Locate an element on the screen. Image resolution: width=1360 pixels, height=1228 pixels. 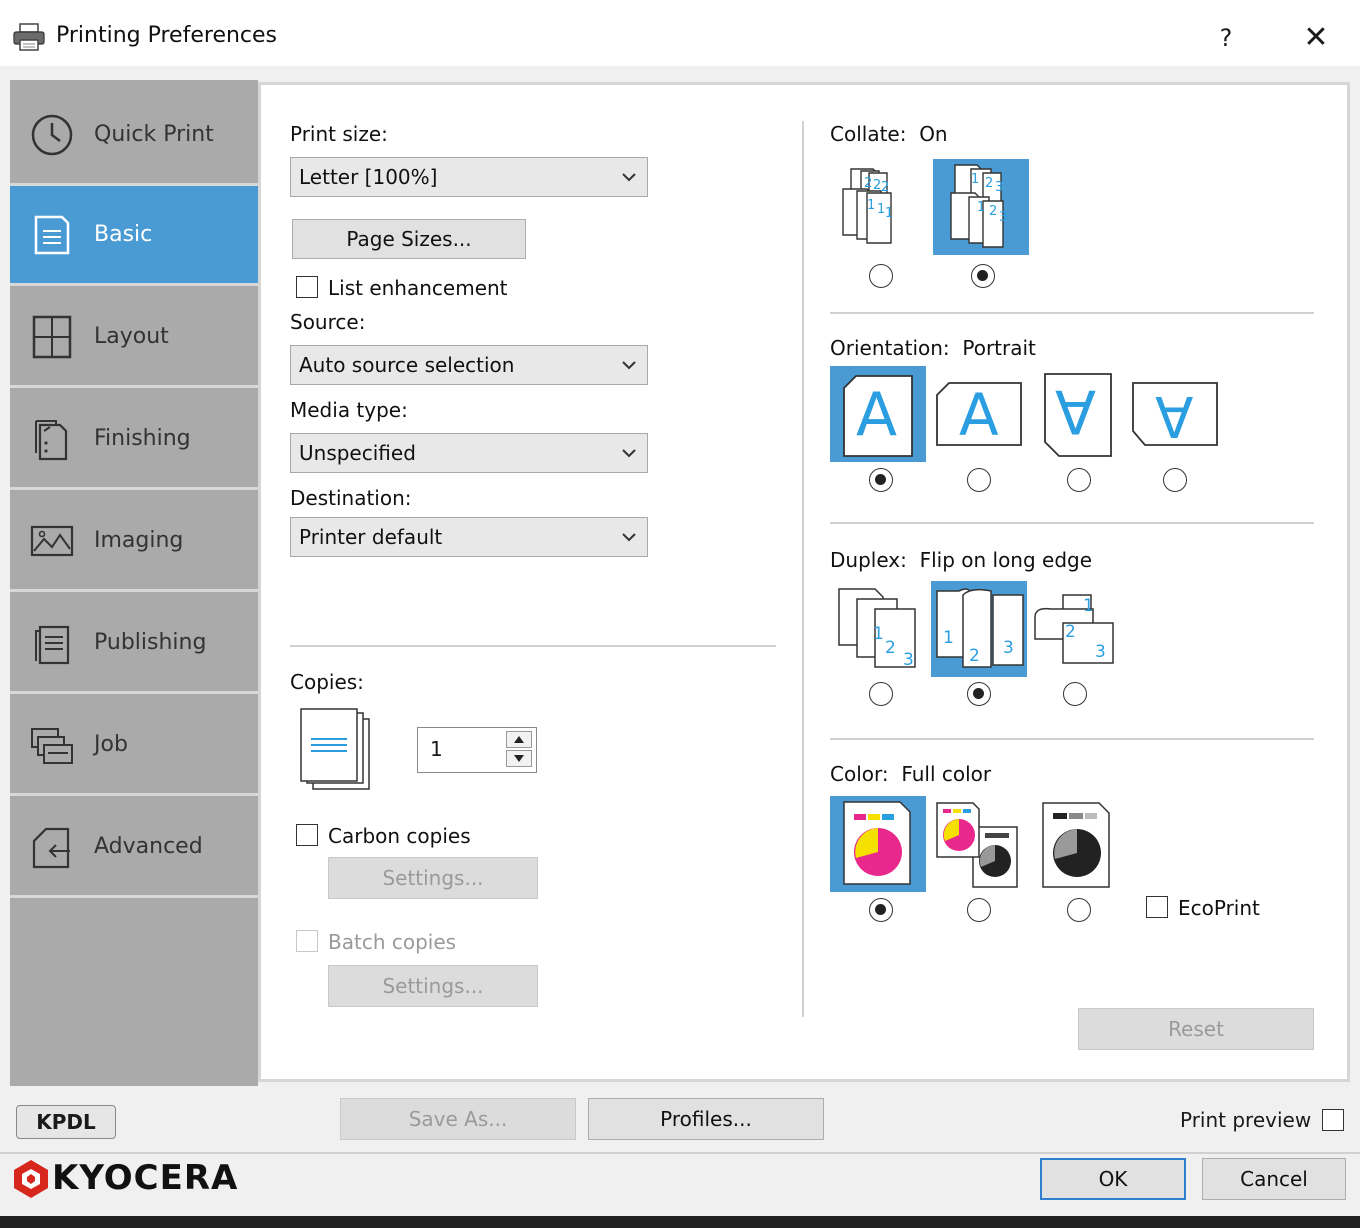
batch-copies-label: Batch copies is located at coordinates (392, 942).